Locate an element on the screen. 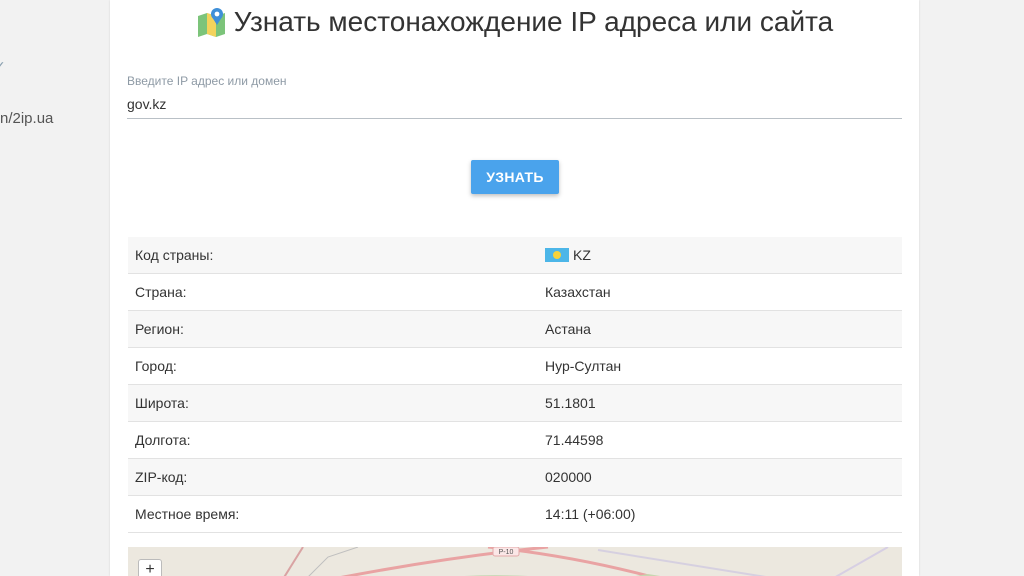  result-value: 51.1801 is located at coordinates (570, 403).